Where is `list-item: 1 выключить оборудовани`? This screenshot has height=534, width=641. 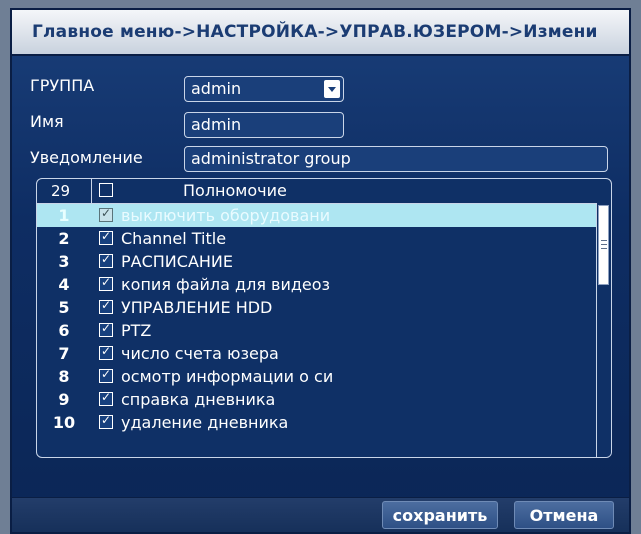
list-item: 1 выключить оборудовани is located at coordinates (317, 215).